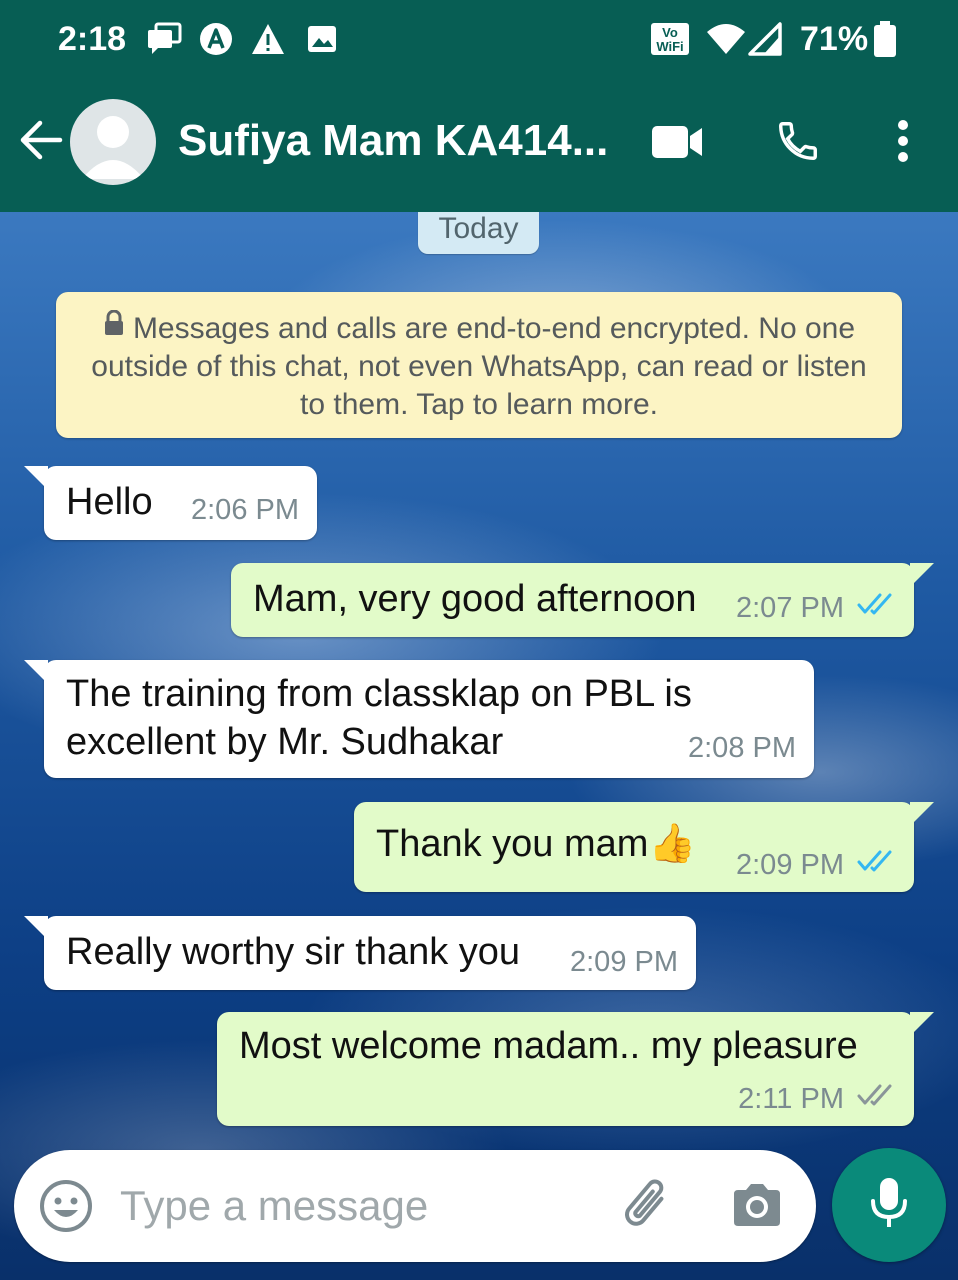  I want to click on attachment-icon, so click(648, 1208).